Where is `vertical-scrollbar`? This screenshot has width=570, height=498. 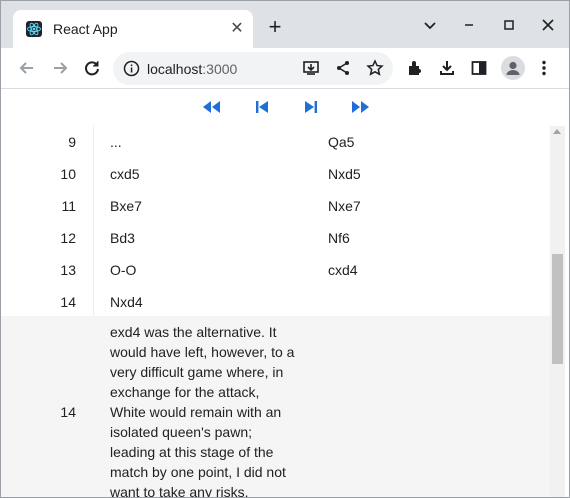
vertical-scrollbar is located at coordinates (557, 311).